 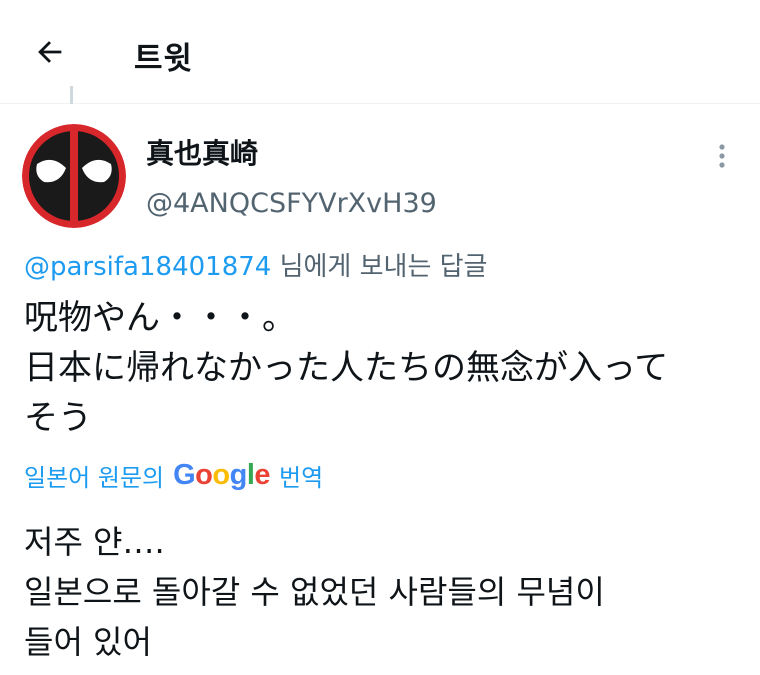 I want to click on avatar, so click(x=74, y=176).